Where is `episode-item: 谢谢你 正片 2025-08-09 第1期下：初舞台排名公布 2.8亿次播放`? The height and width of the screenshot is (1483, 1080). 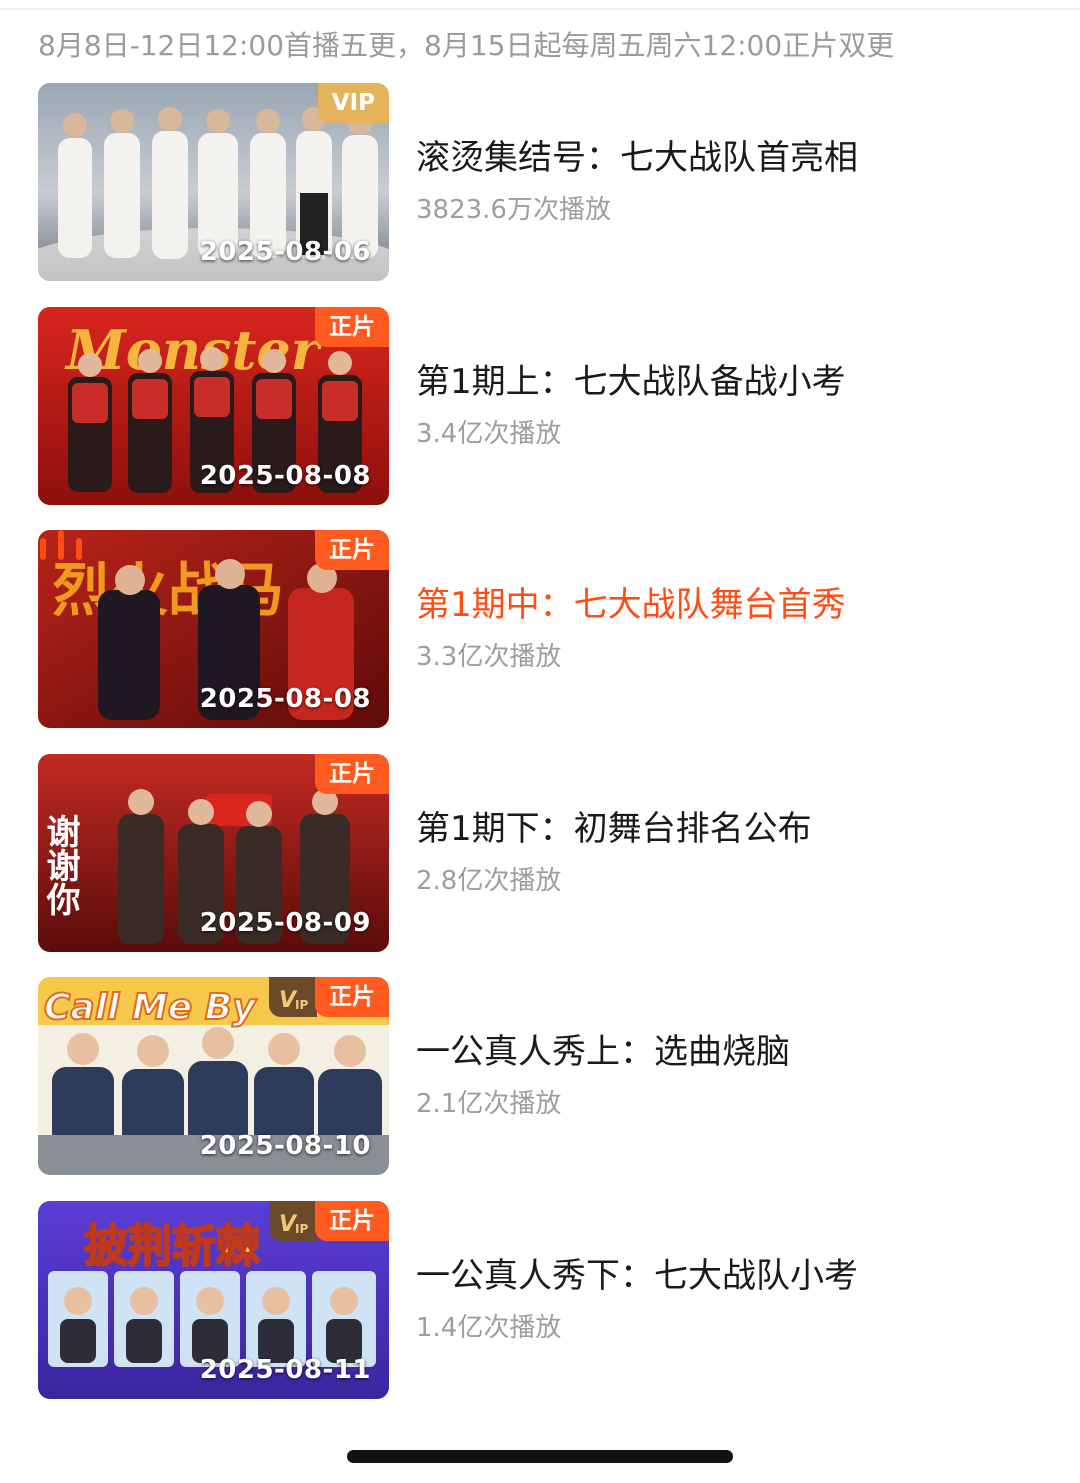 episode-item: 谢谢你 正片 2025-08-09 第1期下：初舞台排名公布 2.8亿次播放 is located at coordinates (543, 853).